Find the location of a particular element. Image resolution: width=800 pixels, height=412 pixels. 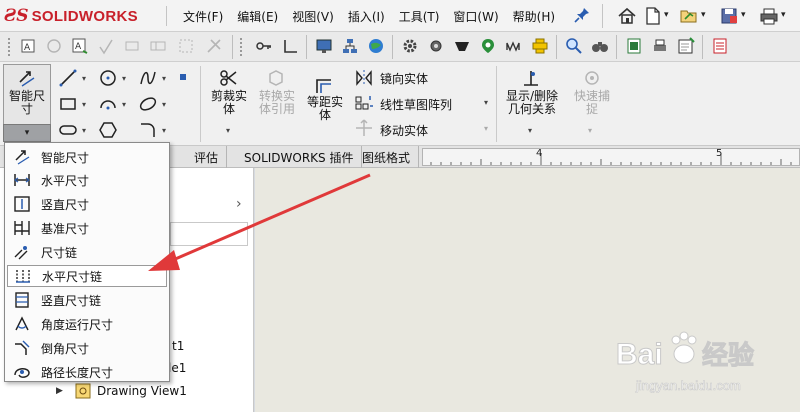

pin-icon is located at coordinates (582, 15).